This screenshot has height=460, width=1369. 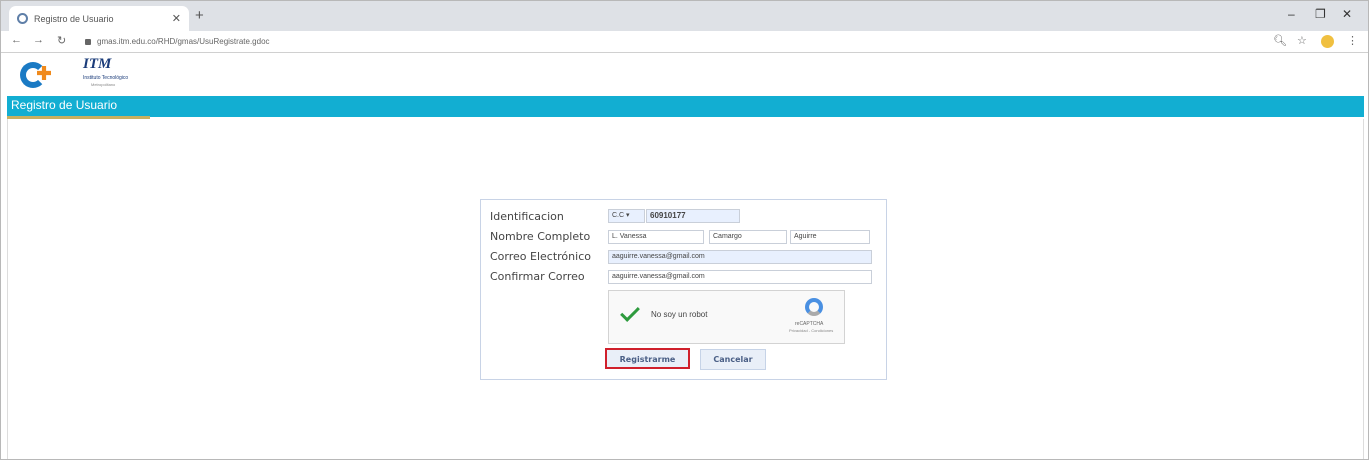 What do you see at coordinates (1352, 40) in the screenshot?
I see `menu-kebab-icon: ⋮` at bounding box center [1352, 40].